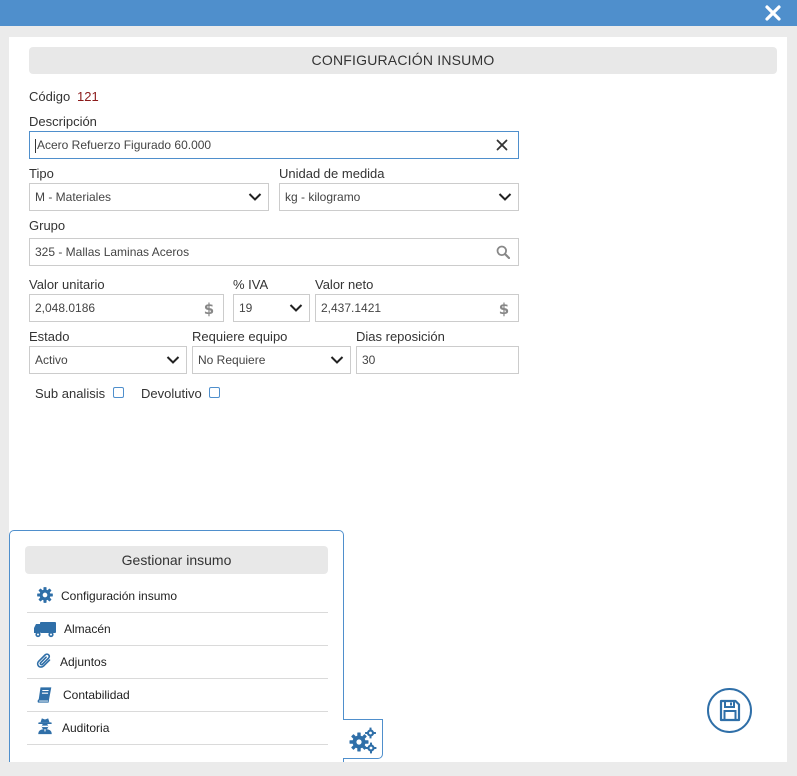 The image size is (797, 776). Describe the element at coordinates (503, 252) in the screenshot. I see `search-icon` at that location.